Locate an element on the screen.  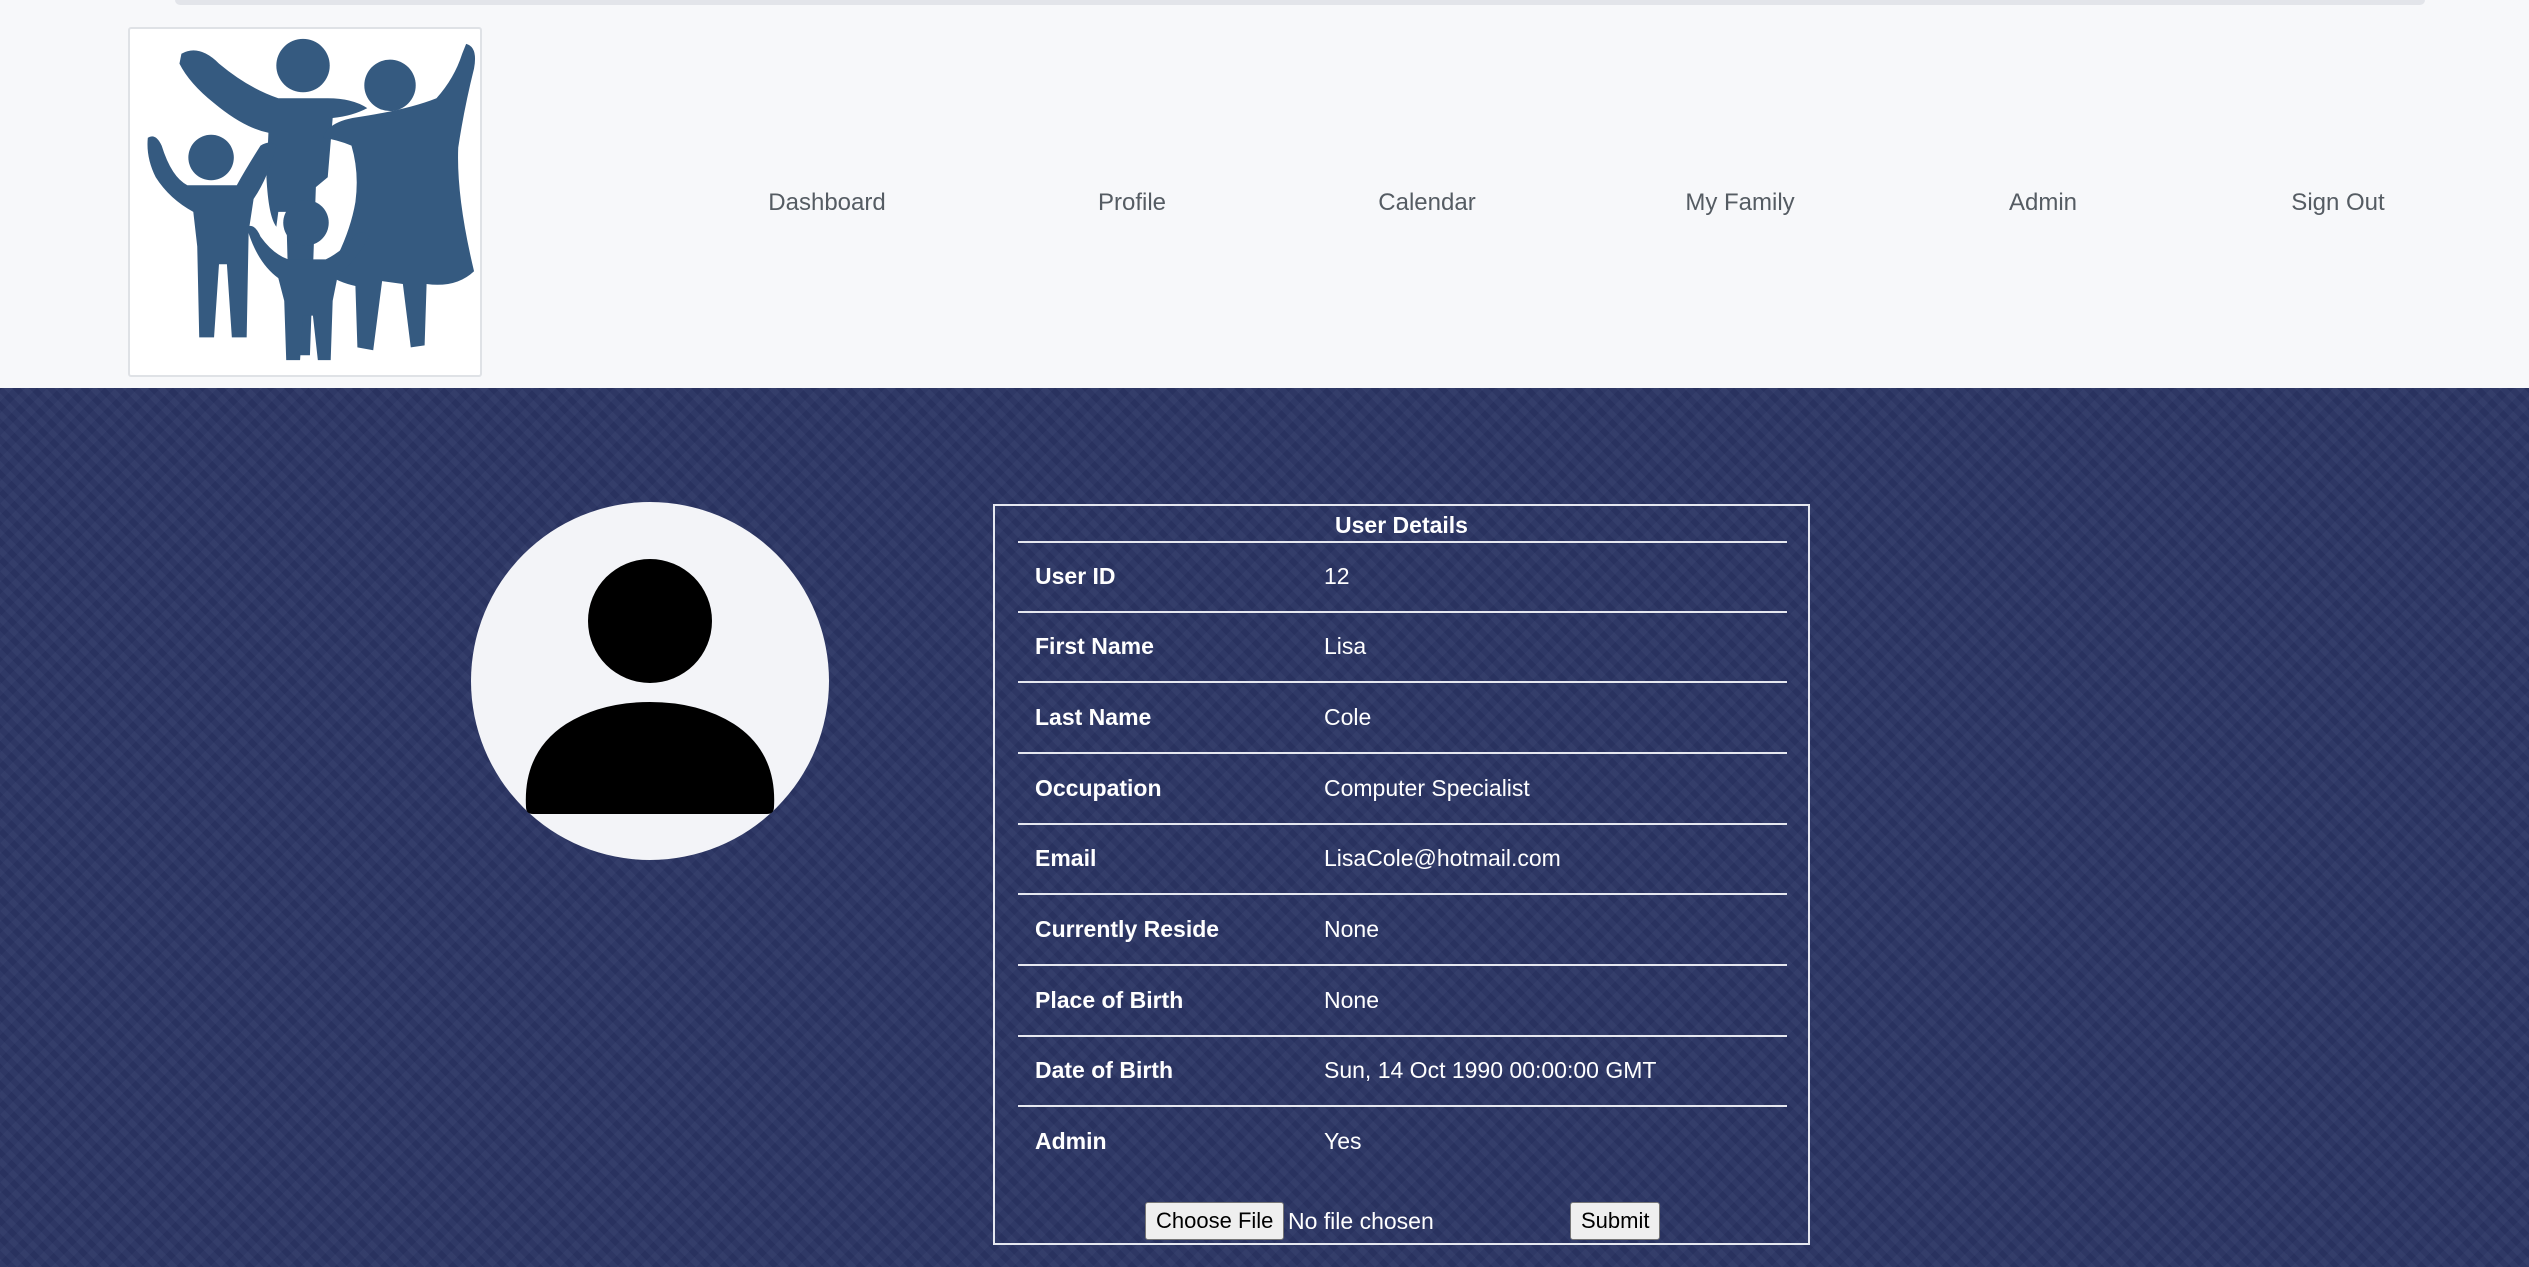
detail-value: LisaCole@hotmail.com is located at coordinates (1442, 858).